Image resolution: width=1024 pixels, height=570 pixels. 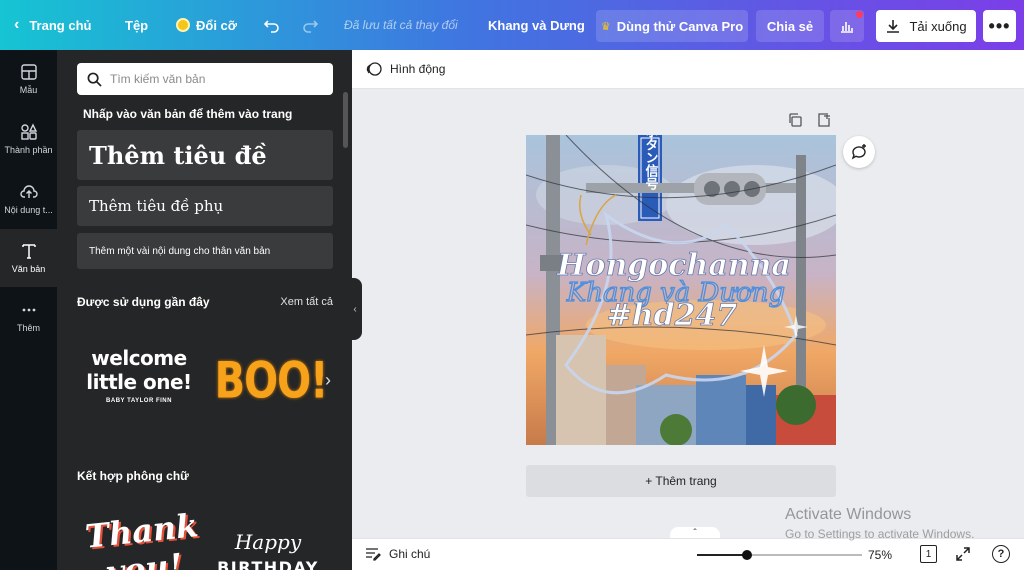 I want to click on comment-button, so click(x=859, y=152).